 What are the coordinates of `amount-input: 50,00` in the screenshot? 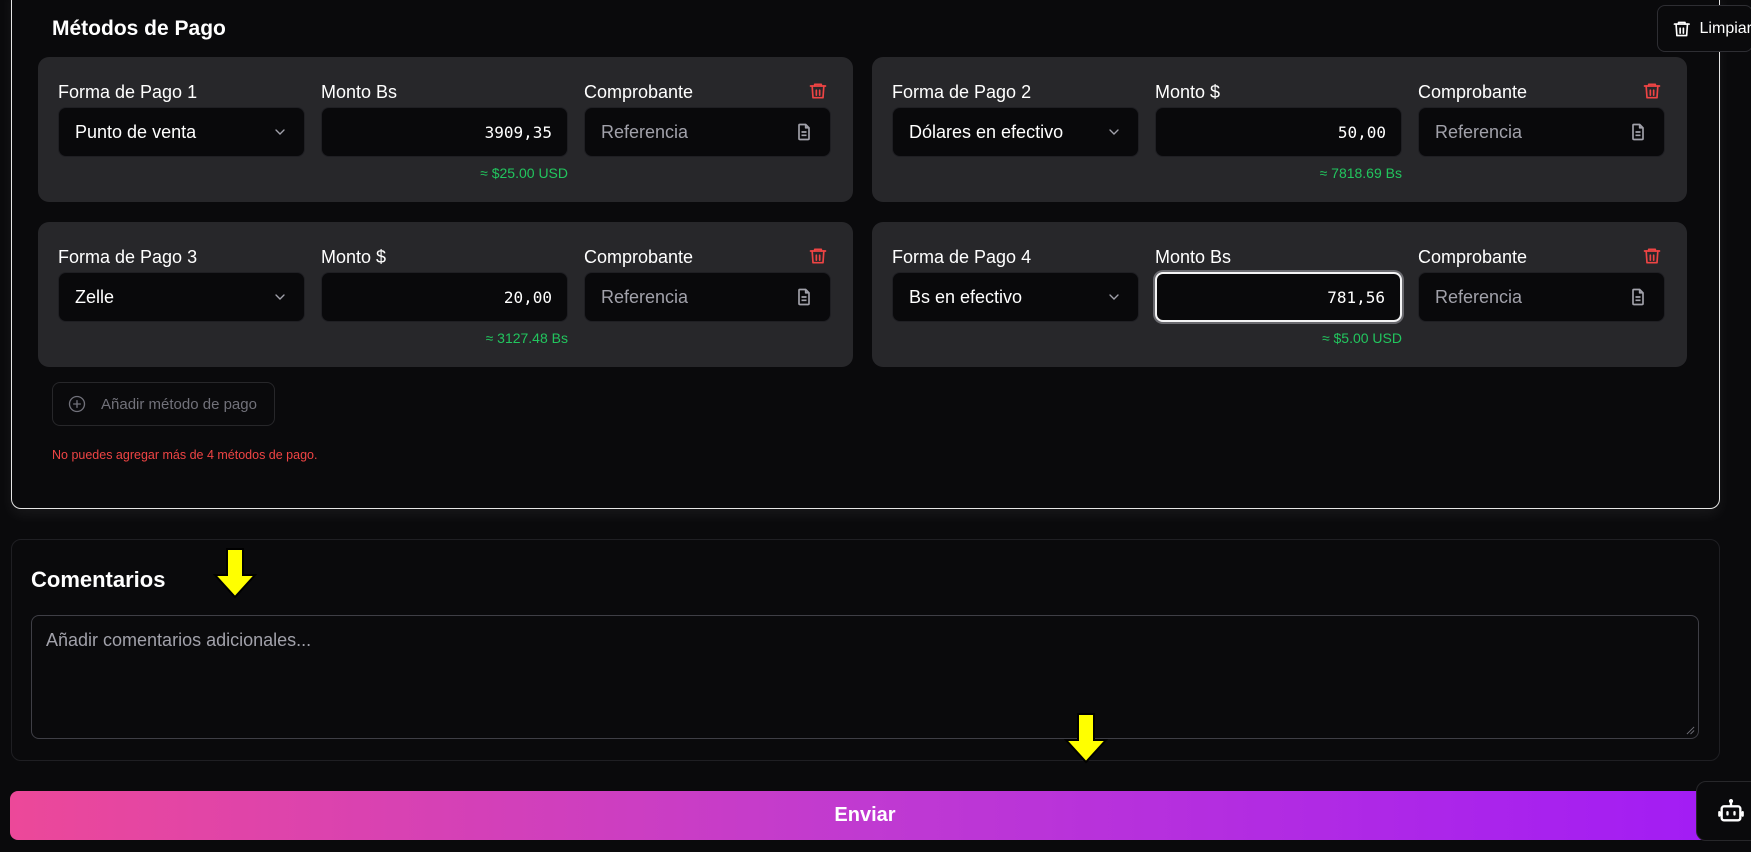 It's located at (1278, 132).